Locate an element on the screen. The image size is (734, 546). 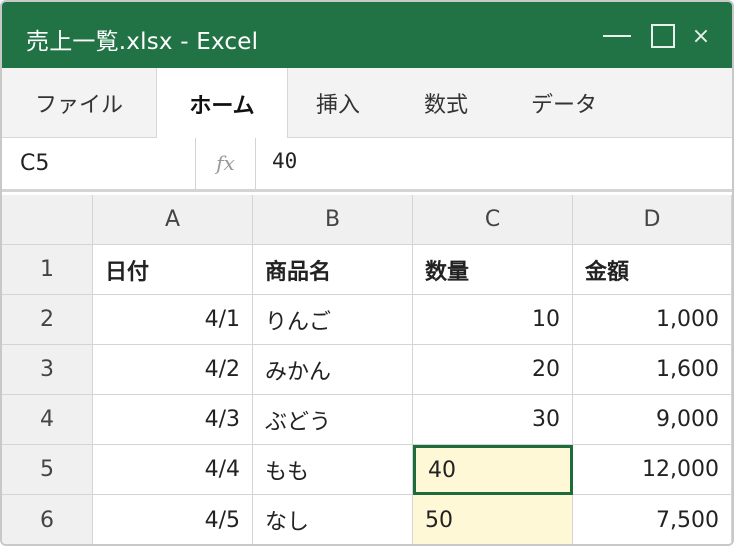
cell-b2: りんご is located at coordinates (333, 320).